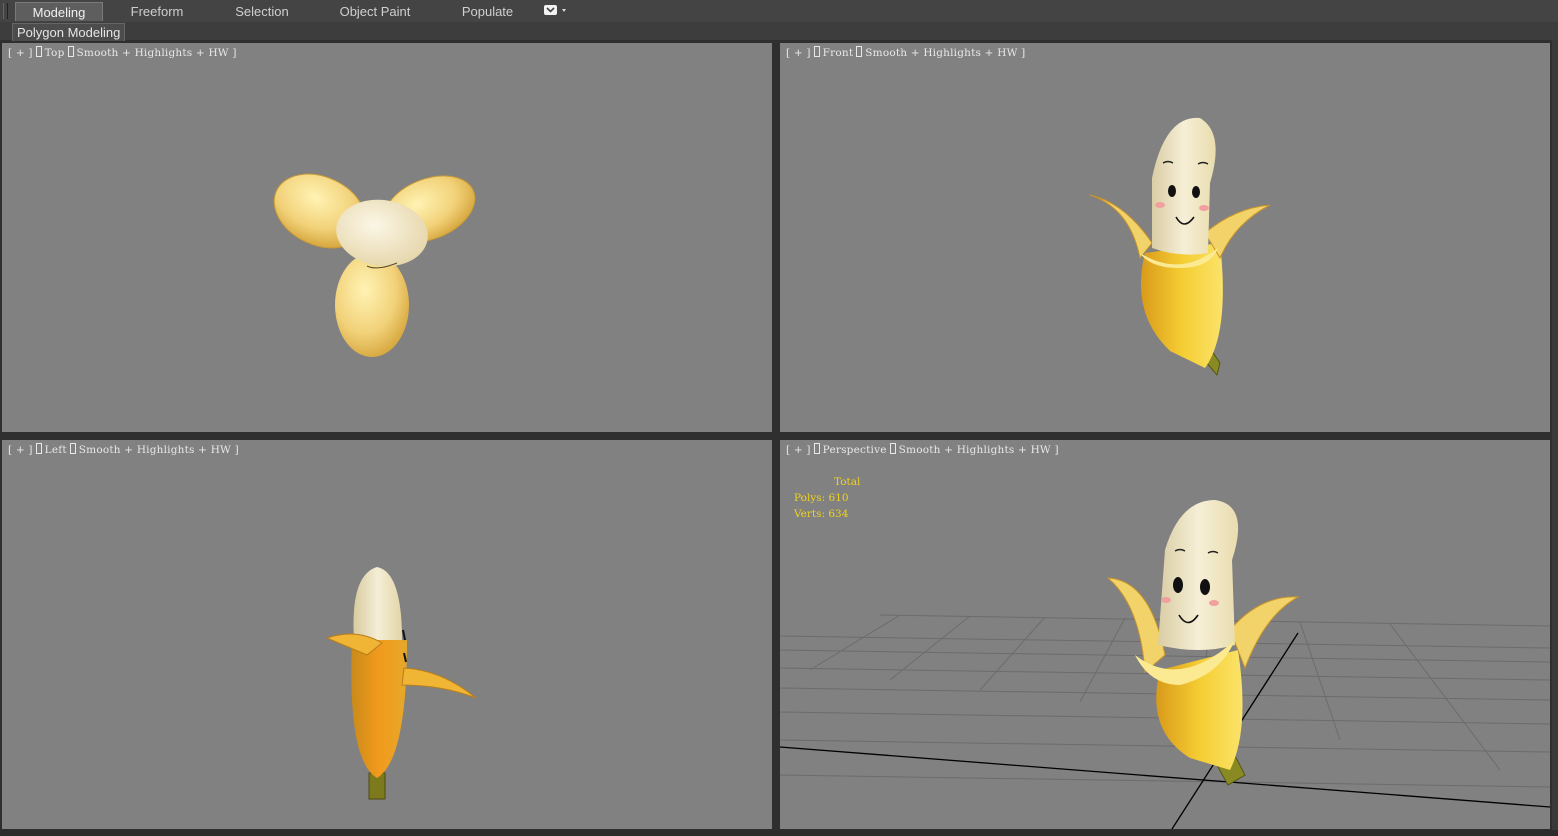  What do you see at coordinates (487, 11) in the screenshot?
I see `tab-populate: Populate` at bounding box center [487, 11].